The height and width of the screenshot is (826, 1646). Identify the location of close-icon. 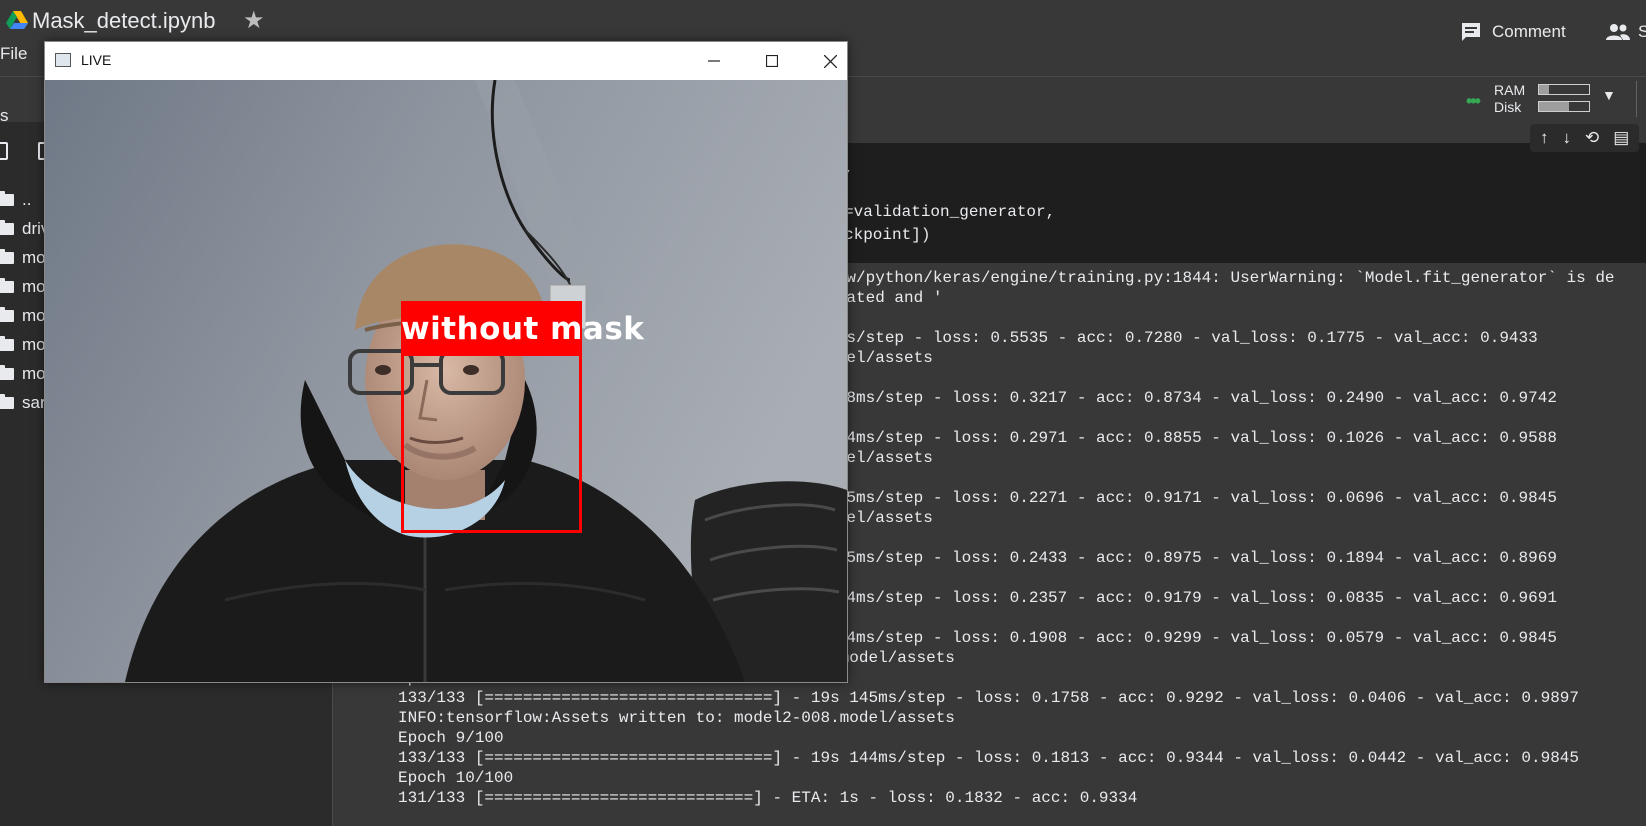
(830, 61).